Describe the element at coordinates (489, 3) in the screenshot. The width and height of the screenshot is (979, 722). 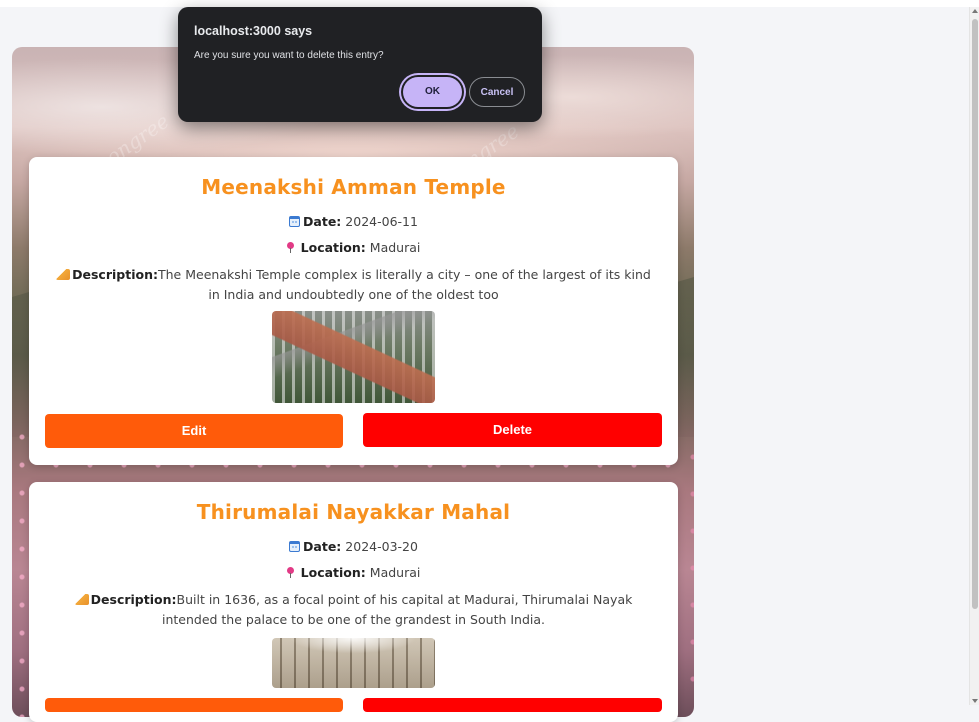
I see `browser-top-strip` at that location.